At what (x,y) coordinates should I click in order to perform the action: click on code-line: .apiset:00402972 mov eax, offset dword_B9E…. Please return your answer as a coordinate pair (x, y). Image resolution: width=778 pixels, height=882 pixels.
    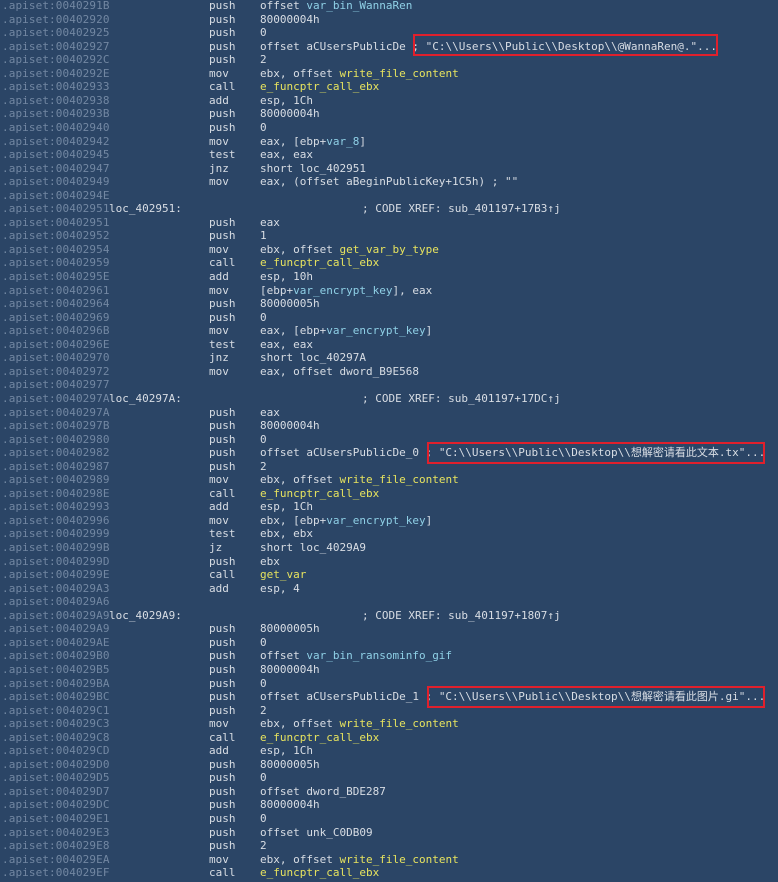
    Looking at the image, I should click on (389, 371).